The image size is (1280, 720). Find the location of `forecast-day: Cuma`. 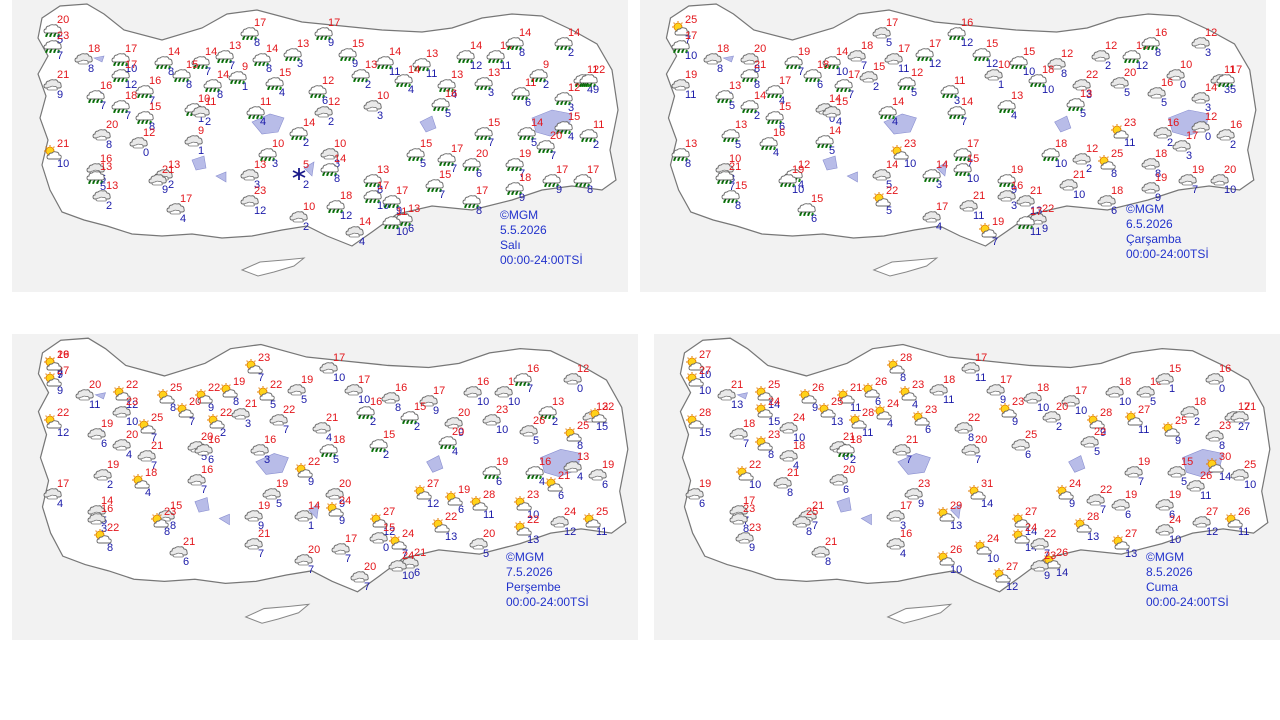

forecast-day: Cuma is located at coordinates (1162, 587).